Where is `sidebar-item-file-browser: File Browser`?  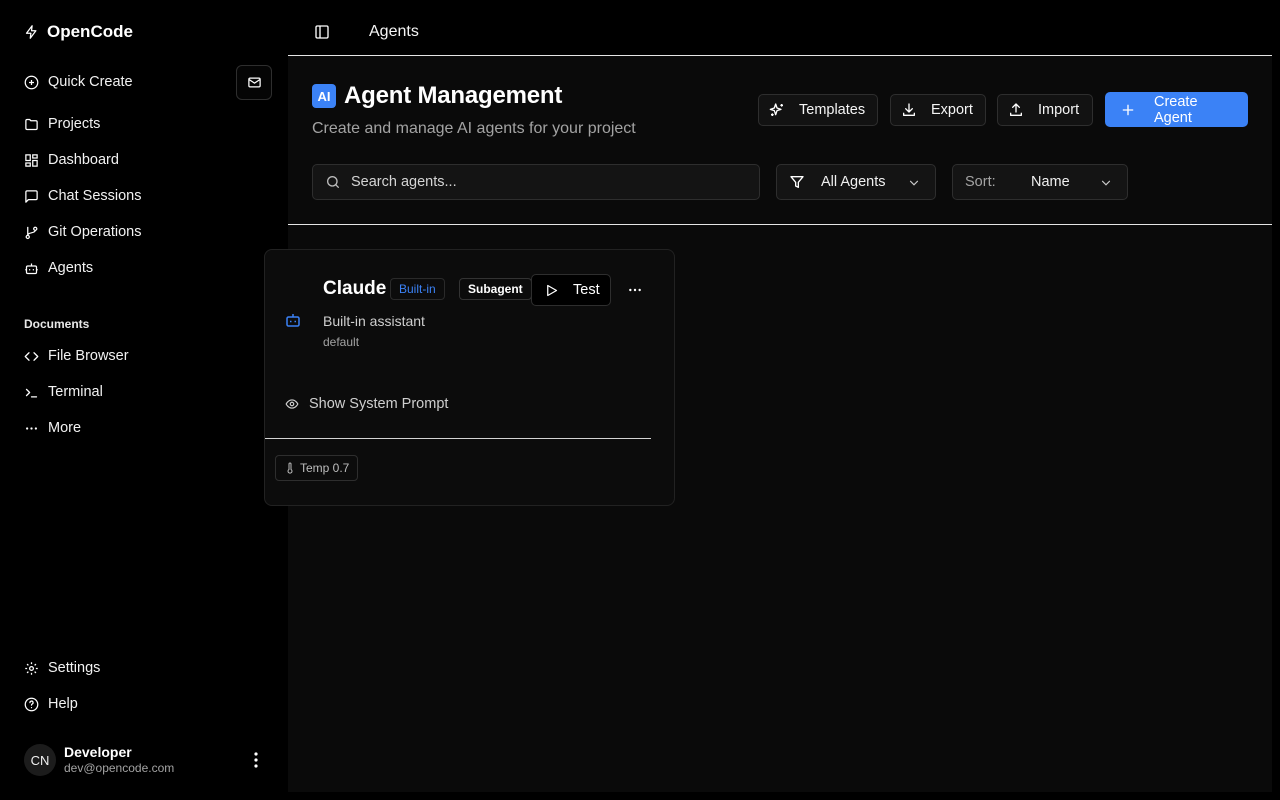
sidebar-item-file-browser: File Browser is located at coordinates (76, 356).